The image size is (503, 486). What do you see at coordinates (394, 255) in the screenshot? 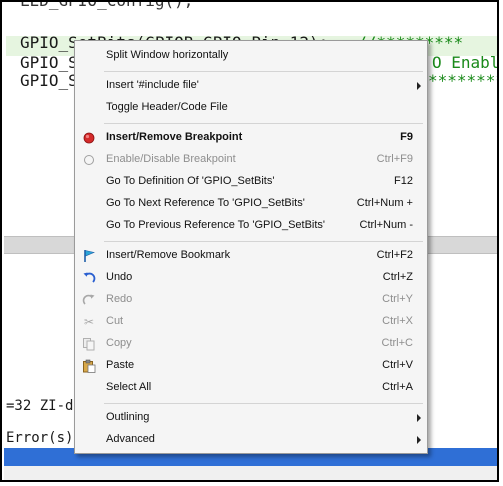
I see `menu-item-shortcut: Ctrl+F2` at bounding box center [394, 255].